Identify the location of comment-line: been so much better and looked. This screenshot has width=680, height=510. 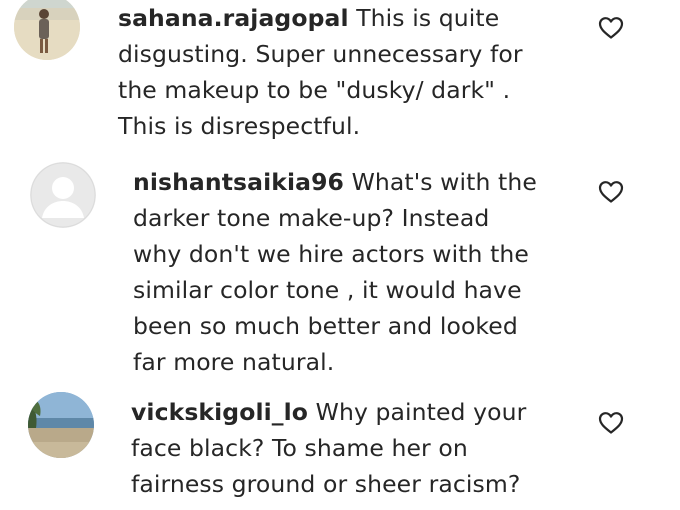
(325, 326).